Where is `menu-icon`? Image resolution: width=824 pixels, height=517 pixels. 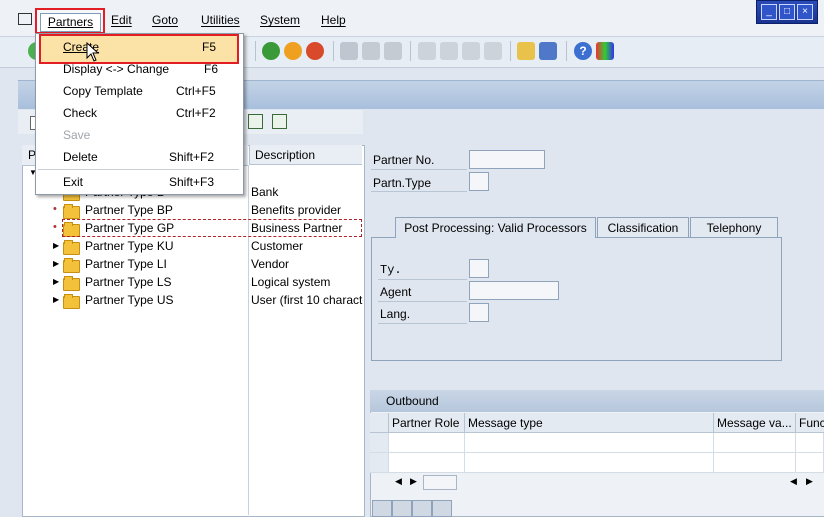 menu-icon is located at coordinates (25, 19).